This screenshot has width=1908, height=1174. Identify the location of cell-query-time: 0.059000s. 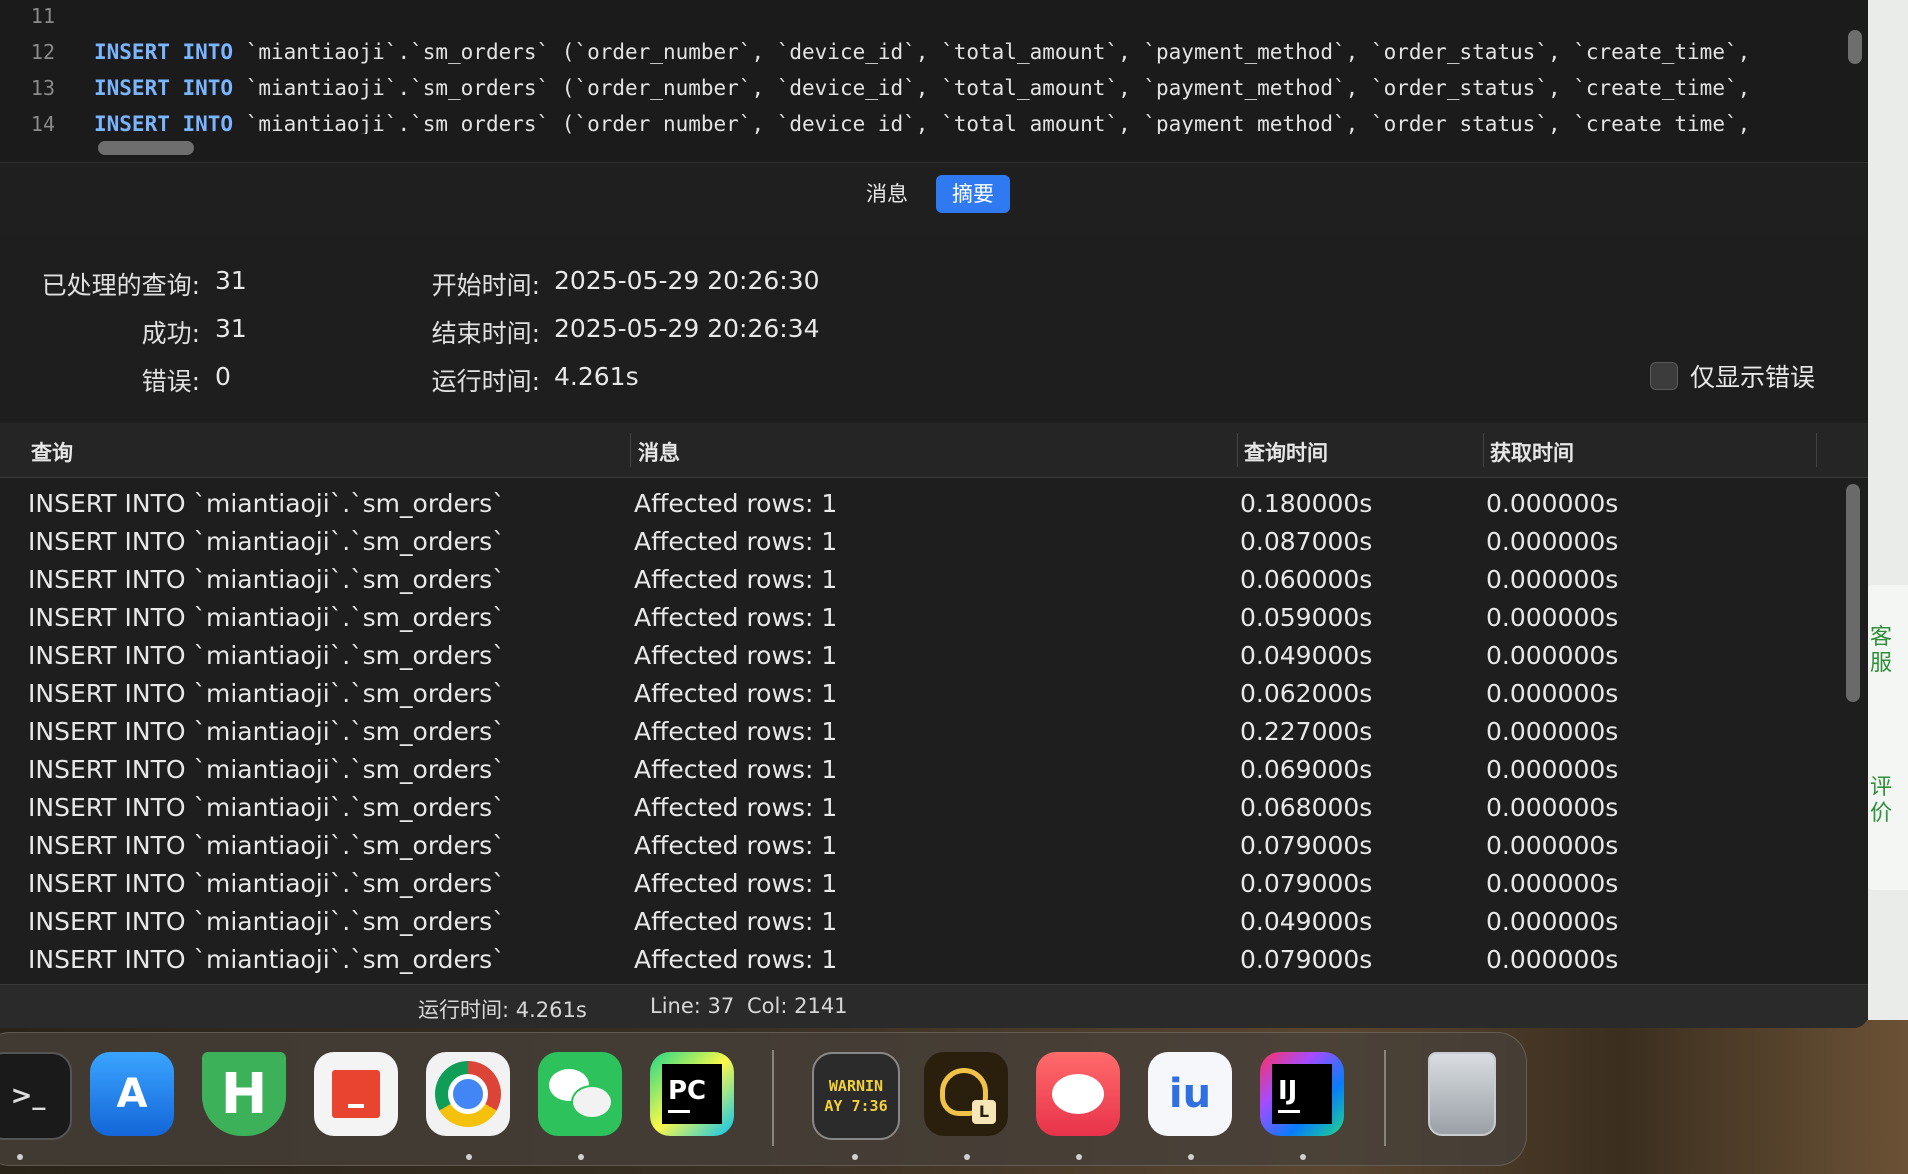
(1306, 617).